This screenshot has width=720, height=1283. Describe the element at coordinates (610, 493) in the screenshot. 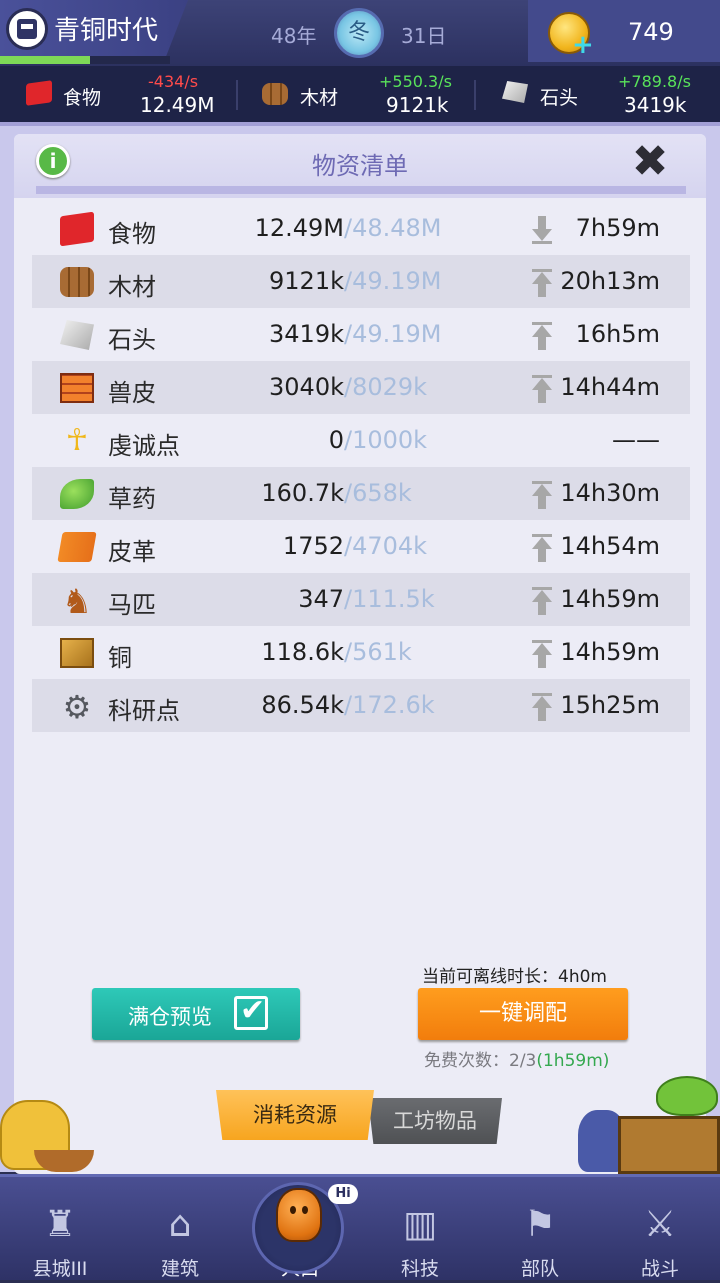

I see `material-time: 14h30m` at that location.